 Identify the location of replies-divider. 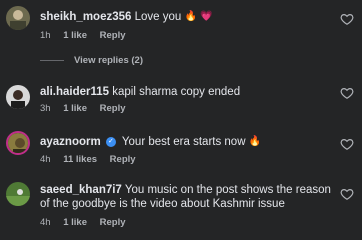
(52, 60).